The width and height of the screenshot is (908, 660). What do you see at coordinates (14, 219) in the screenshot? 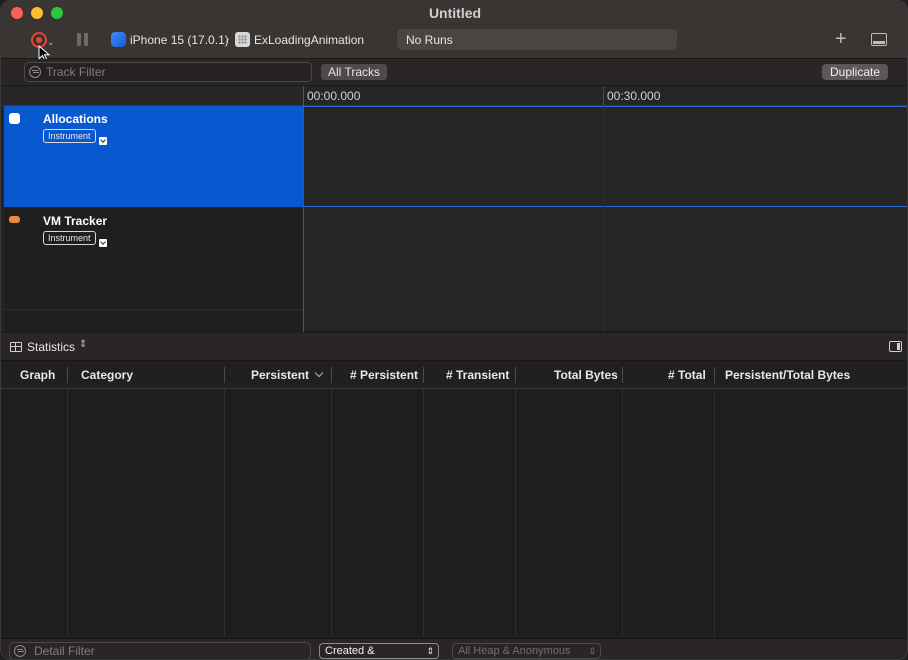
I see `vm-tracker-icon` at bounding box center [14, 219].